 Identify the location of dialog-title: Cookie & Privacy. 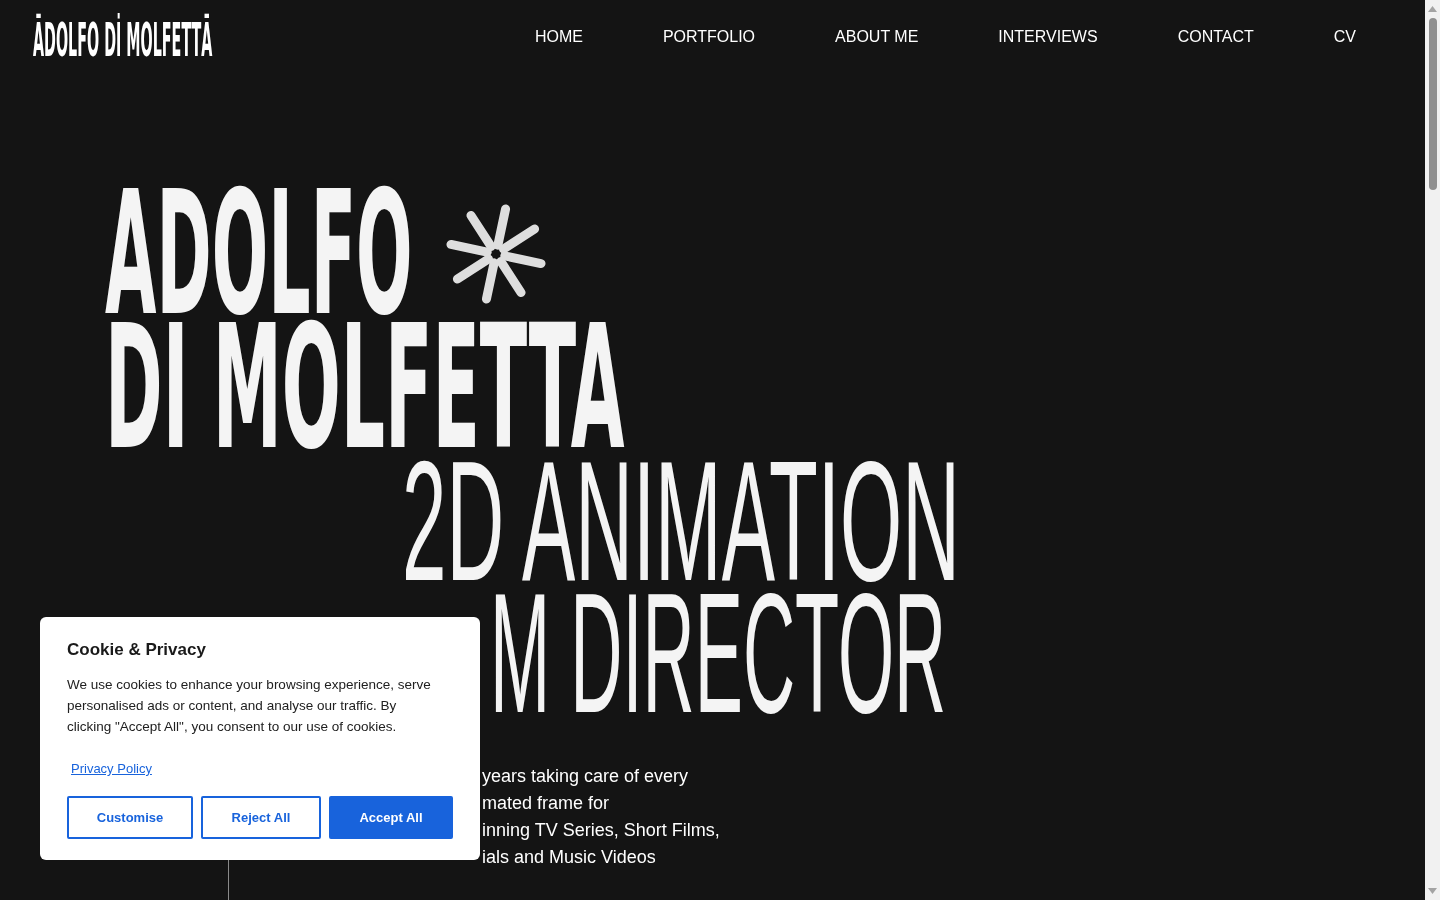
(137, 650).